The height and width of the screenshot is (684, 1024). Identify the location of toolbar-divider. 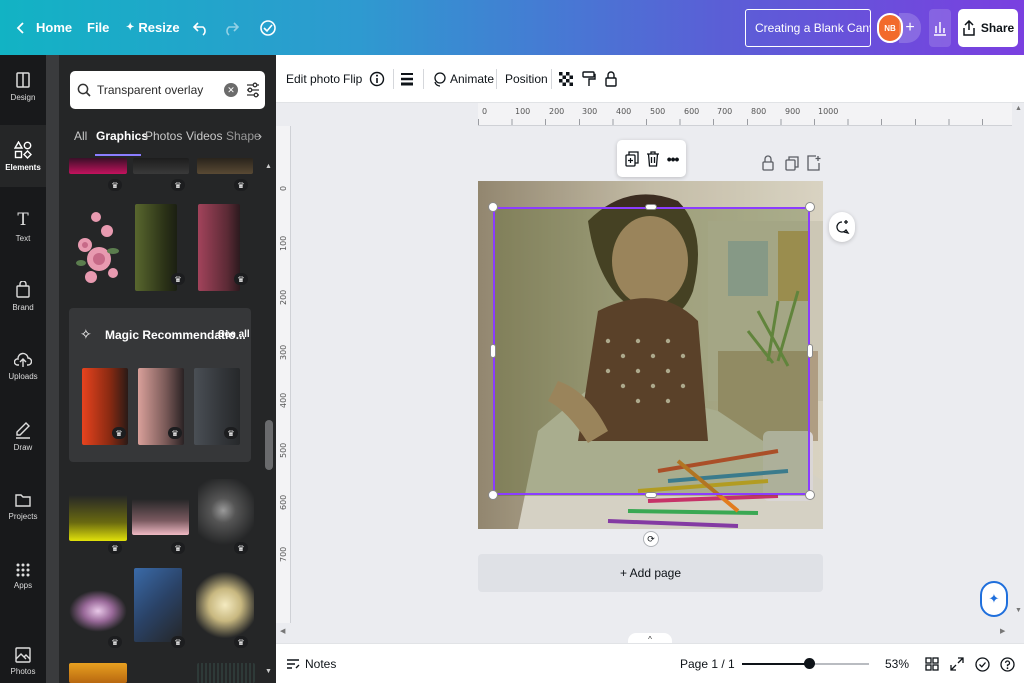
(496, 79).